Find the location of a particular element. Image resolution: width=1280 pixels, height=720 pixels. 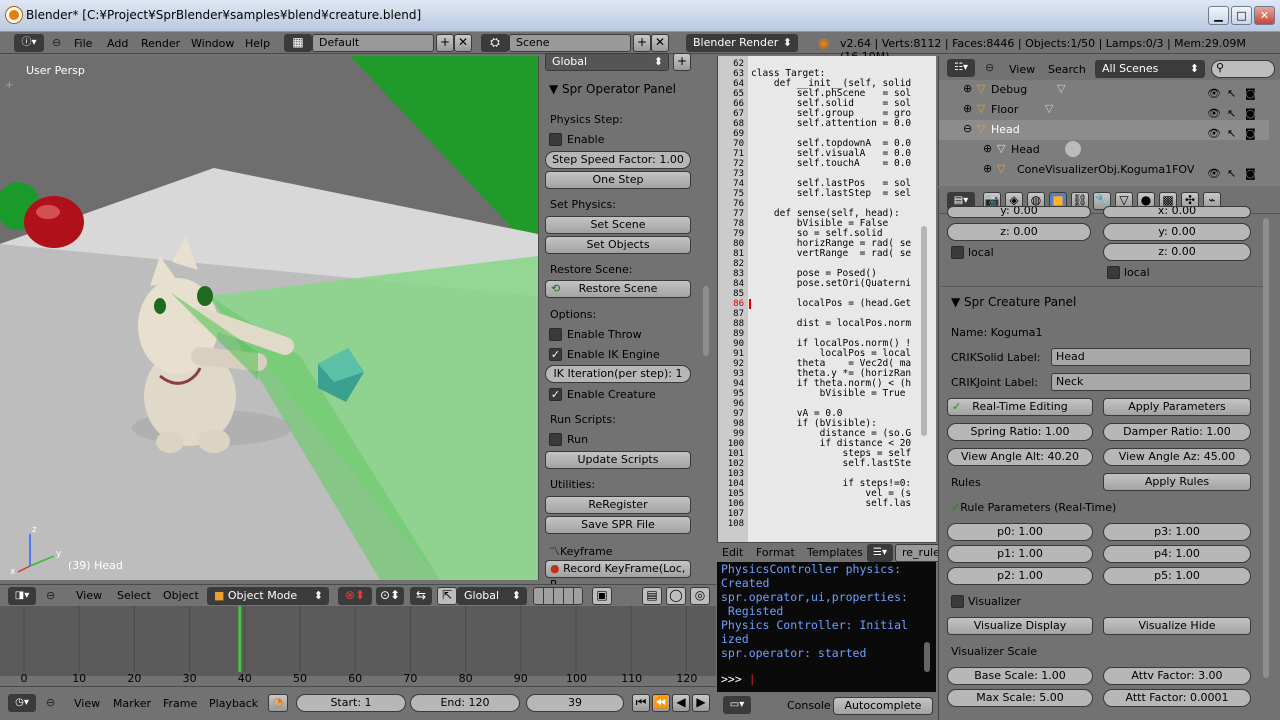

opengl-render-icon: ◯ is located at coordinates (676, 596).